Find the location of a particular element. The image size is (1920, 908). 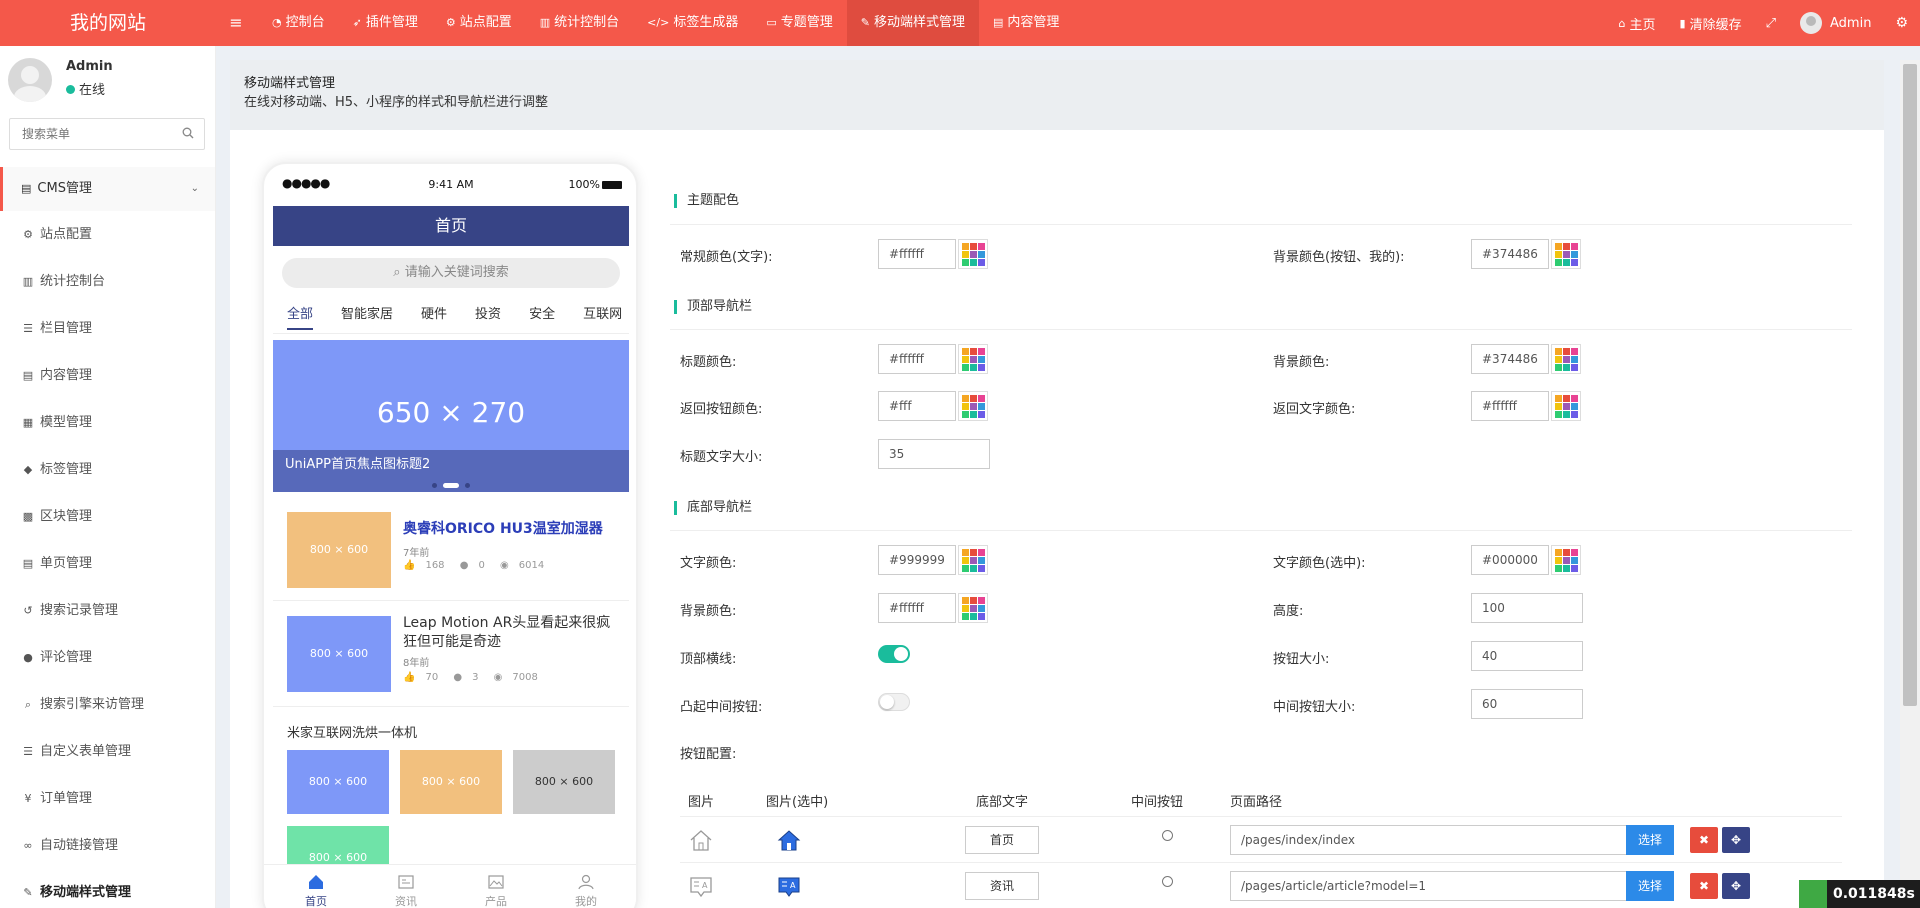

tabbar-home: 首页 is located at coordinates (316, 890).